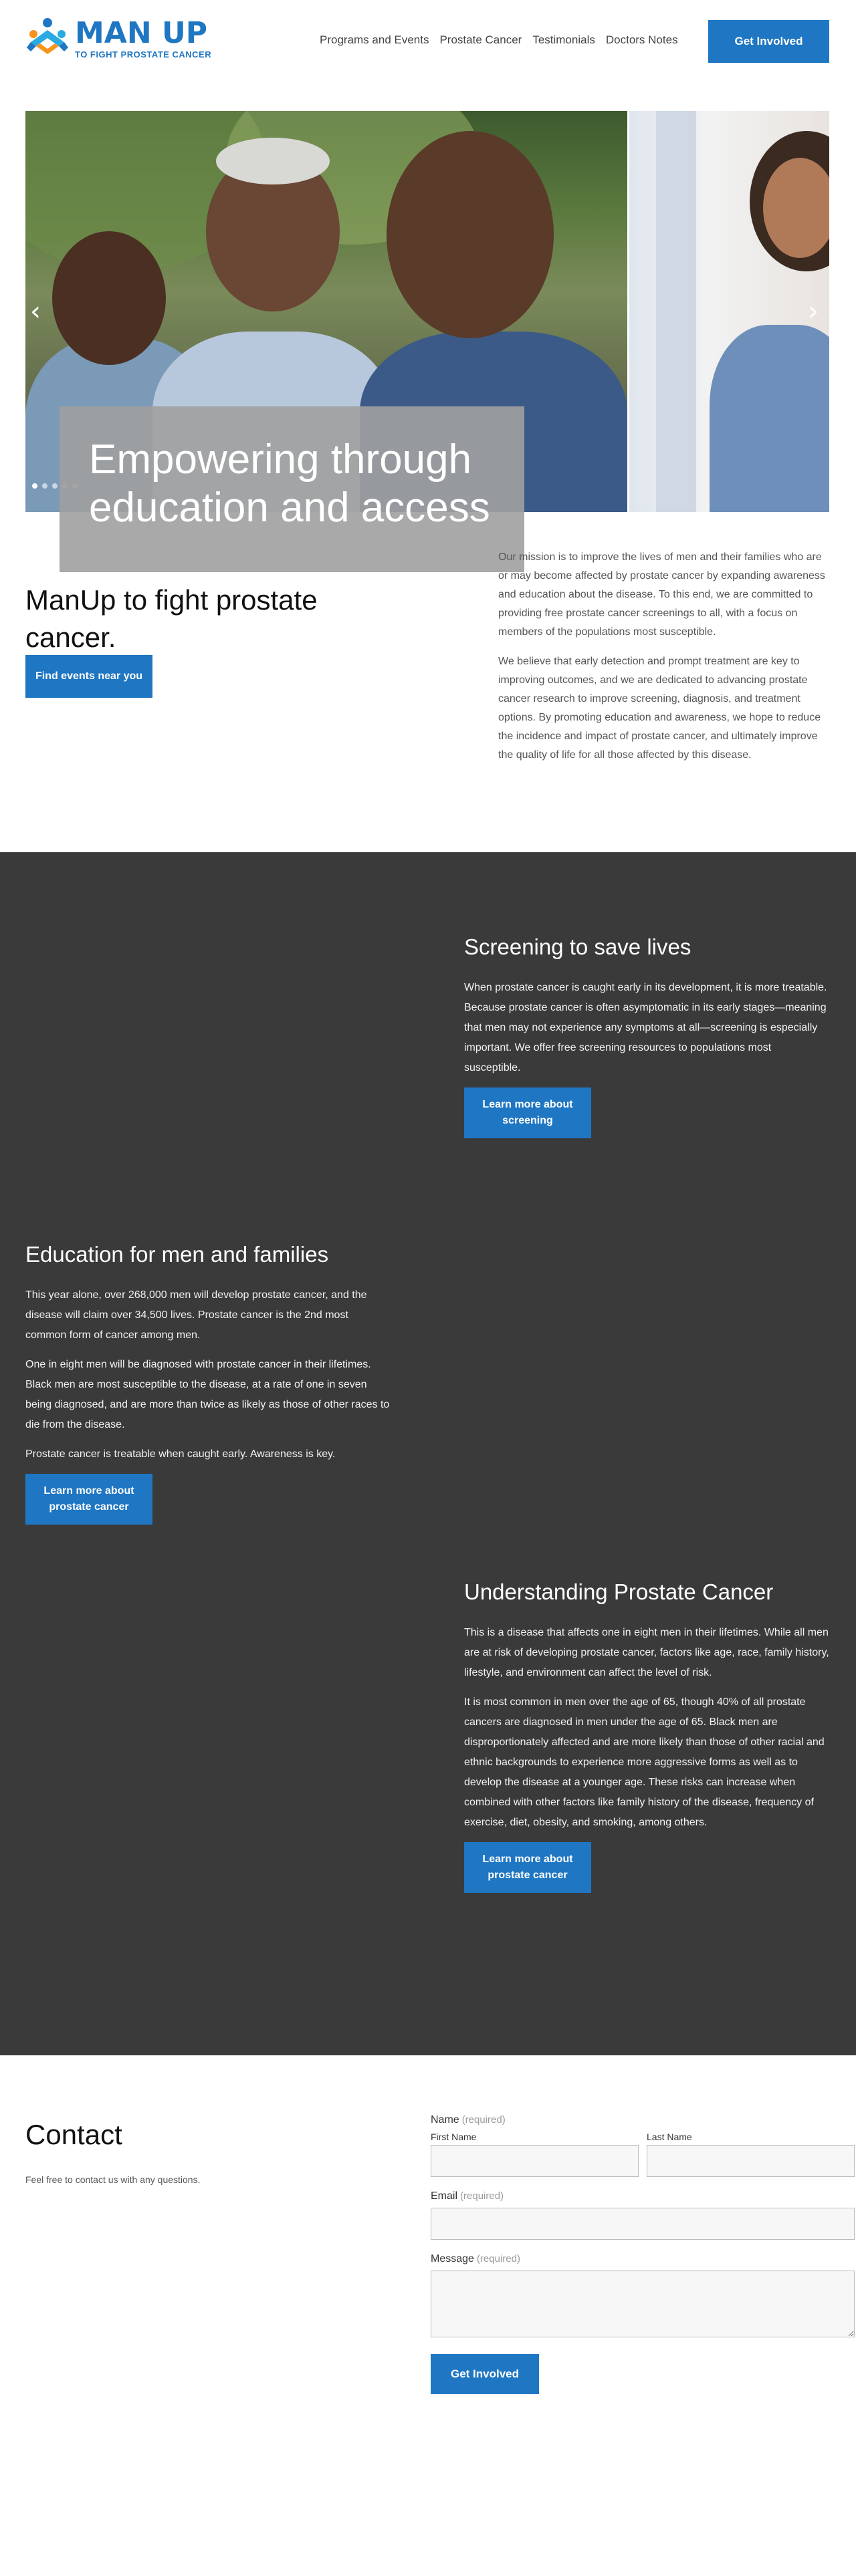 The width and height of the screenshot is (856, 2576). What do you see at coordinates (35, 312) in the screenshot?
I see `carousel-prev-button: ‹` at bounding box center [35, 312].